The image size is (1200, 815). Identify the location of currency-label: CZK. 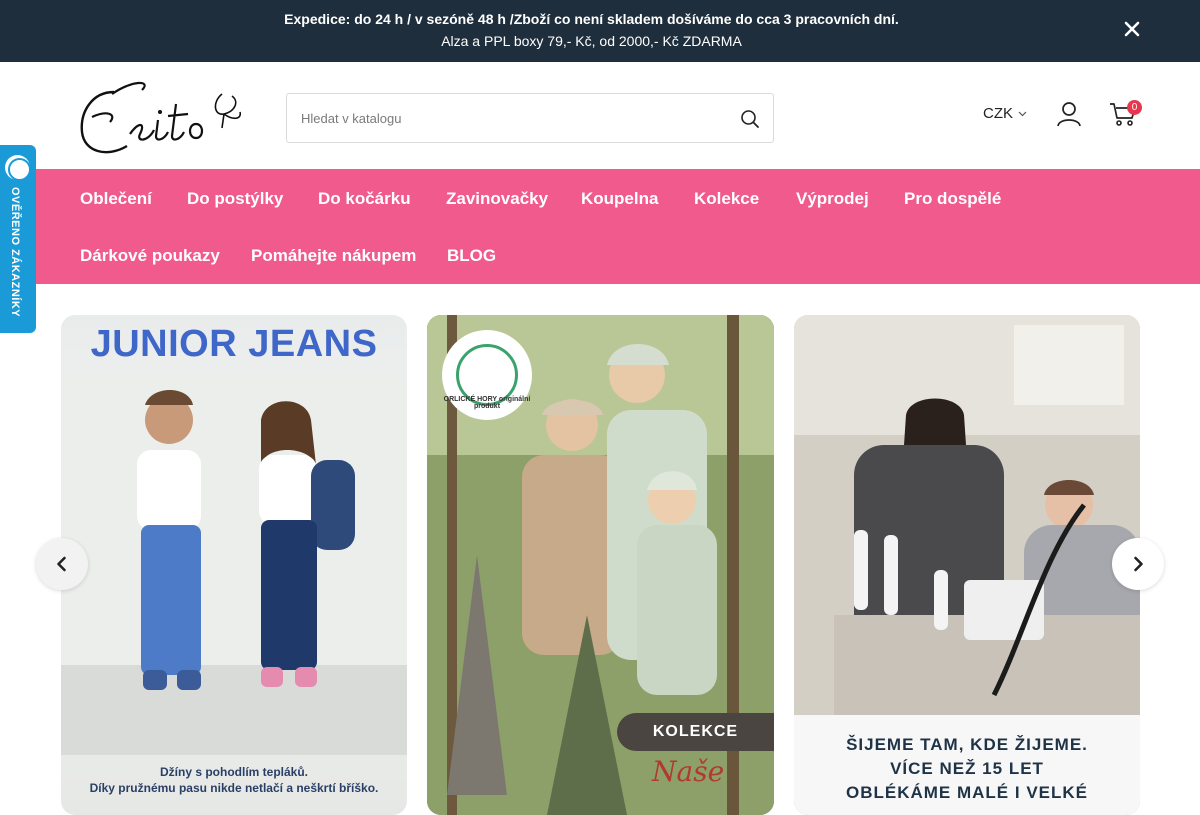
(998, 113).